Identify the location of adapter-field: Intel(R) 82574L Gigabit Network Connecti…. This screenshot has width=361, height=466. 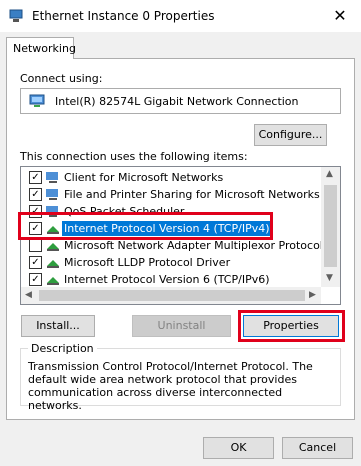
(180, 101).